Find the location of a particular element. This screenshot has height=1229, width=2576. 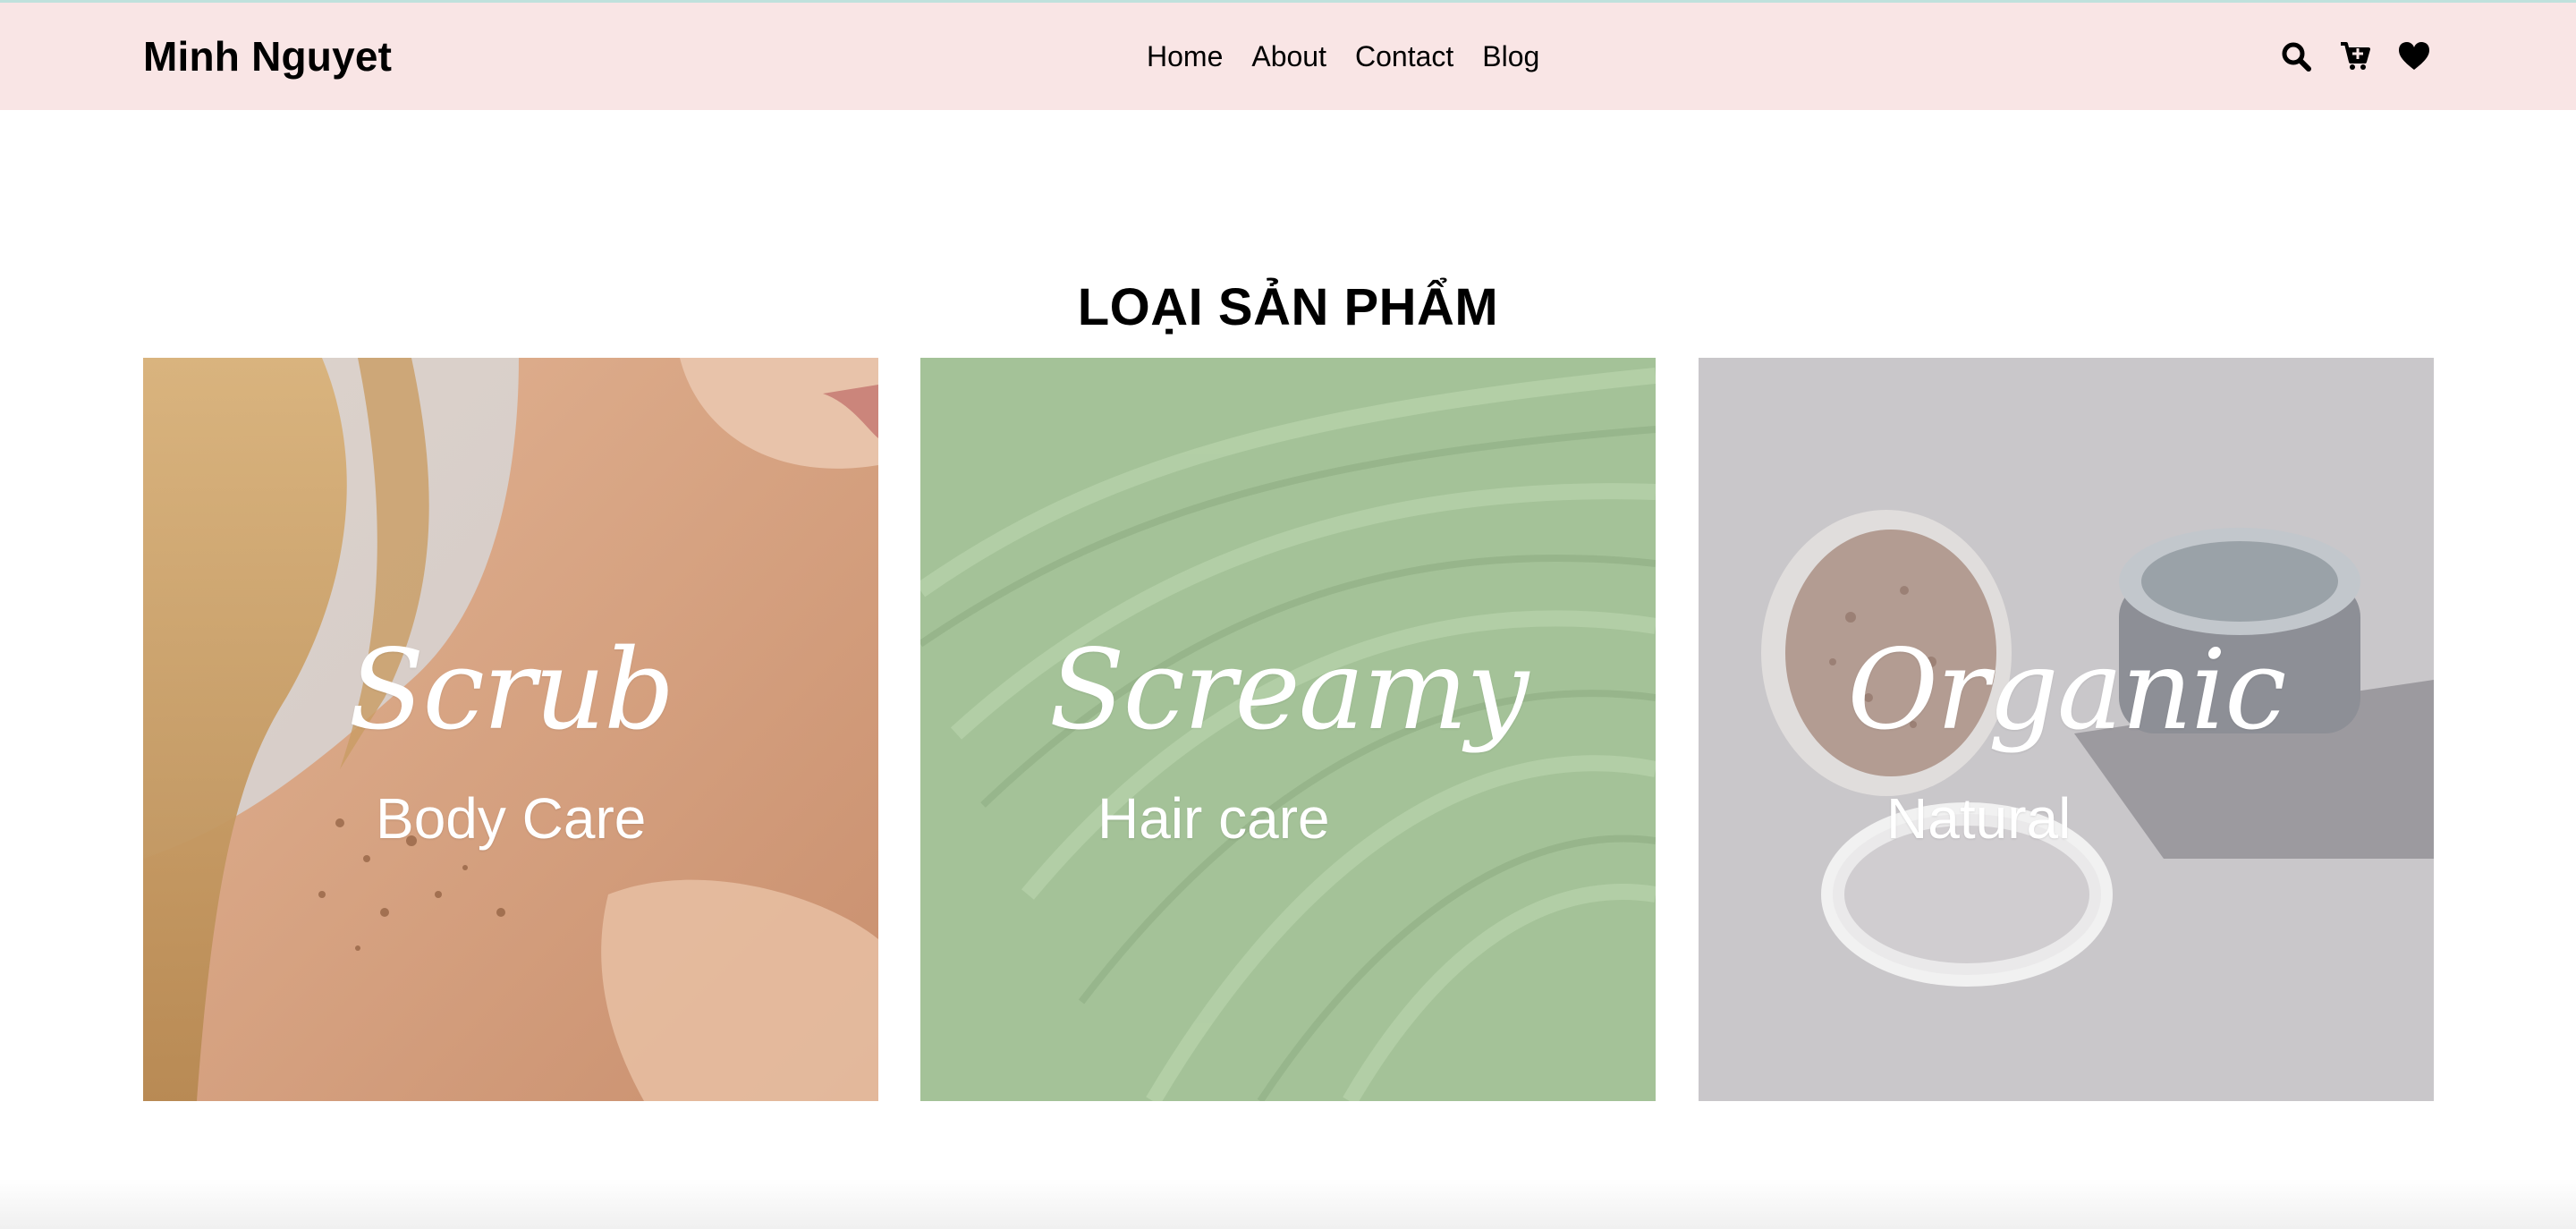

nav-link-about: About is located at coordinates (1288, 56).